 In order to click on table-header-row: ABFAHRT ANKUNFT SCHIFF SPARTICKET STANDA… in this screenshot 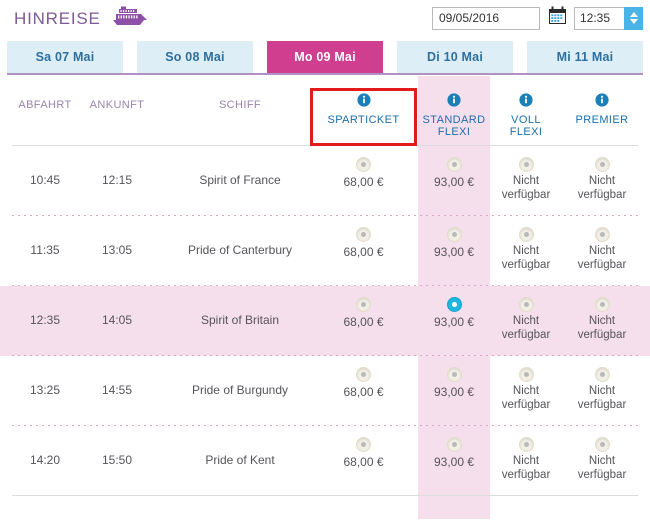, I will do `click(325, 111)`.